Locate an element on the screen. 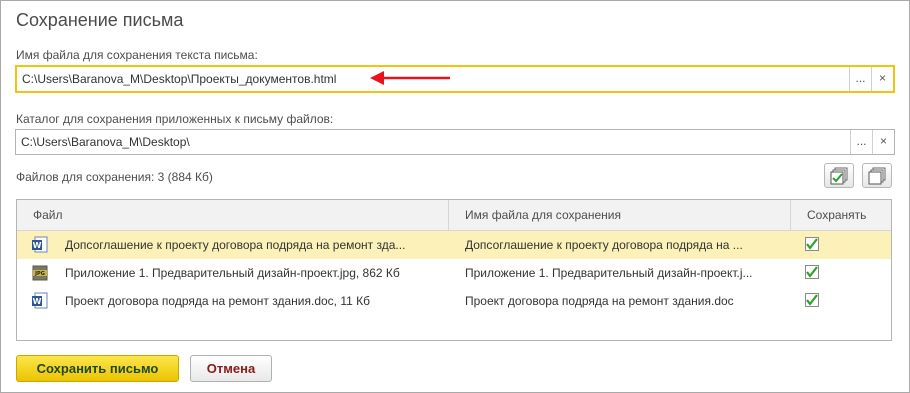 The height and width of the screenshot is (393, 910). directory-input: C:\Users\Baranova_M\Desktop\ is located at coordinates (433, 142).